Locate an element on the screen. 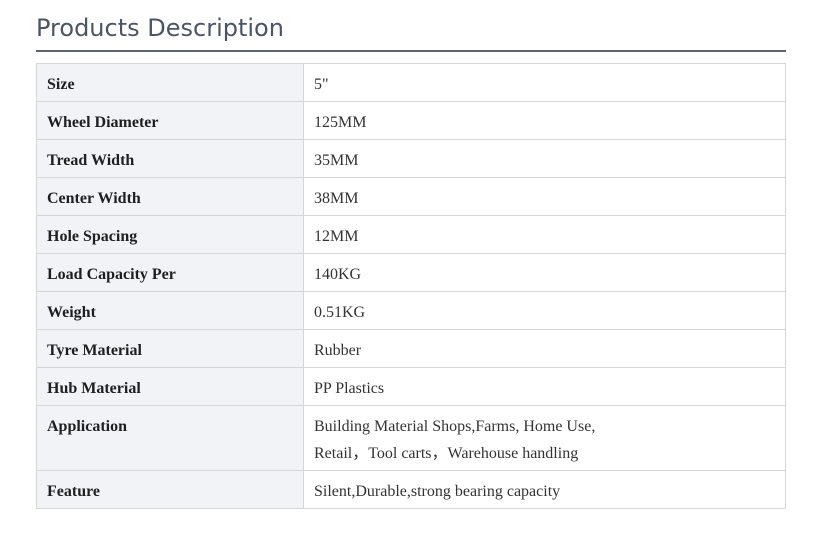 The height and width of the screenshot is (533, 815). spec-value: 38MM is located at coordinates (544, 196).